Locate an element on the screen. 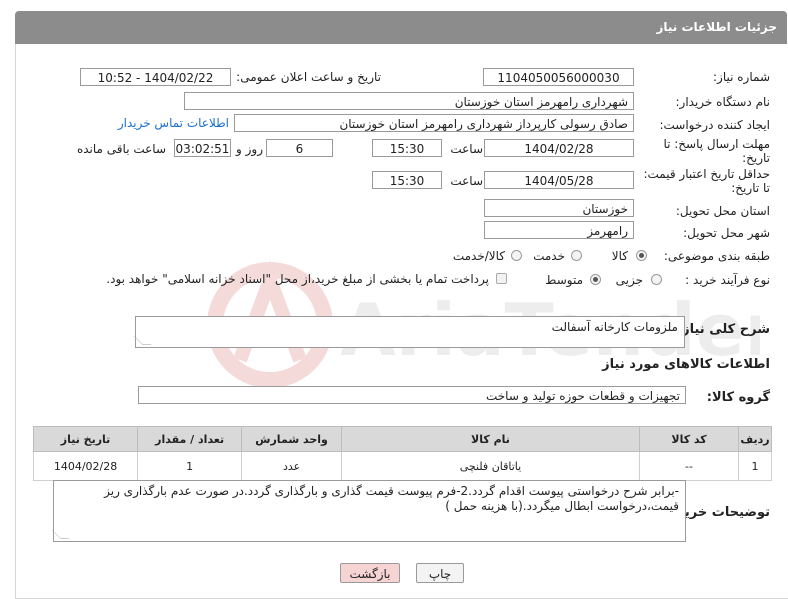 The width and height of the screenshot is (788, 599). category-option-goods: کالا is located at coordinates (619, 256).